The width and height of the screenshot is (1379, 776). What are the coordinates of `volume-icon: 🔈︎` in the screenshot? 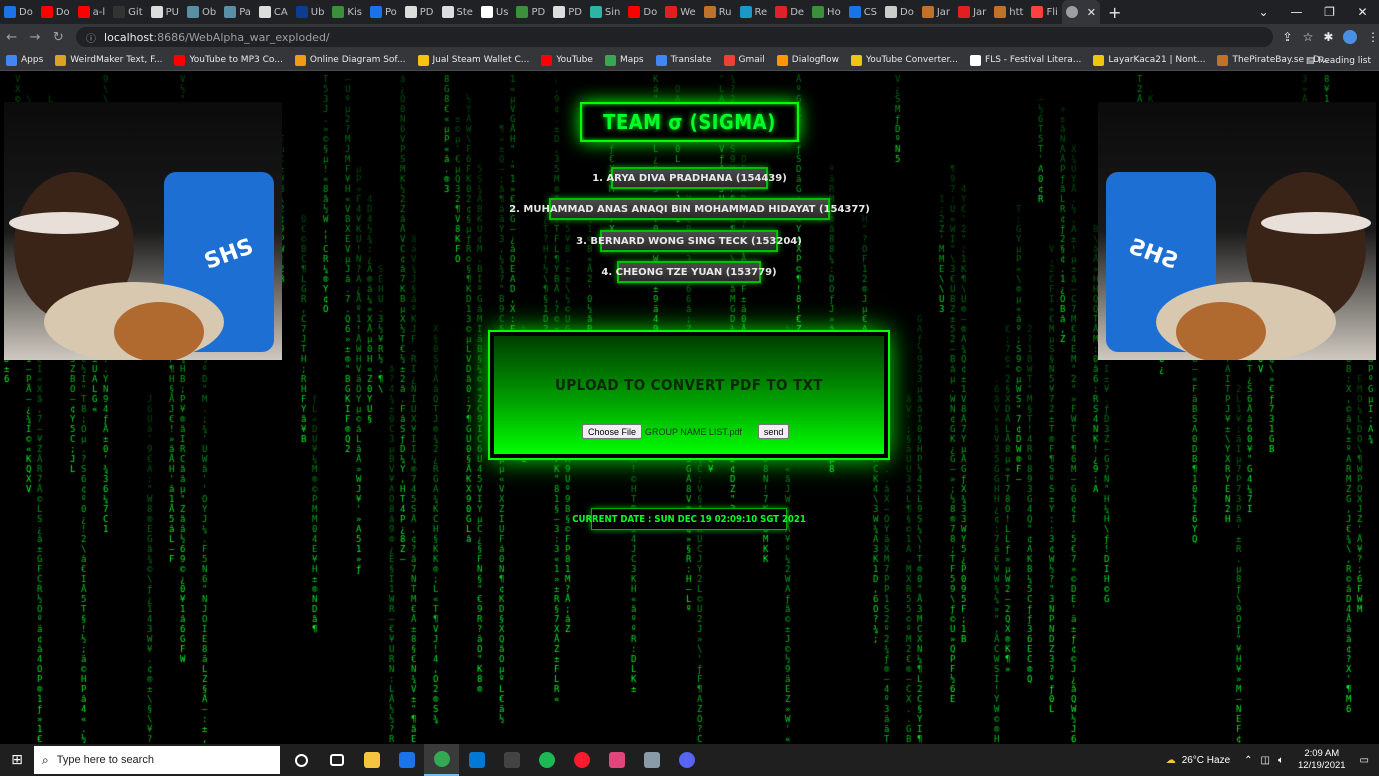 It's located at (1281, 760).